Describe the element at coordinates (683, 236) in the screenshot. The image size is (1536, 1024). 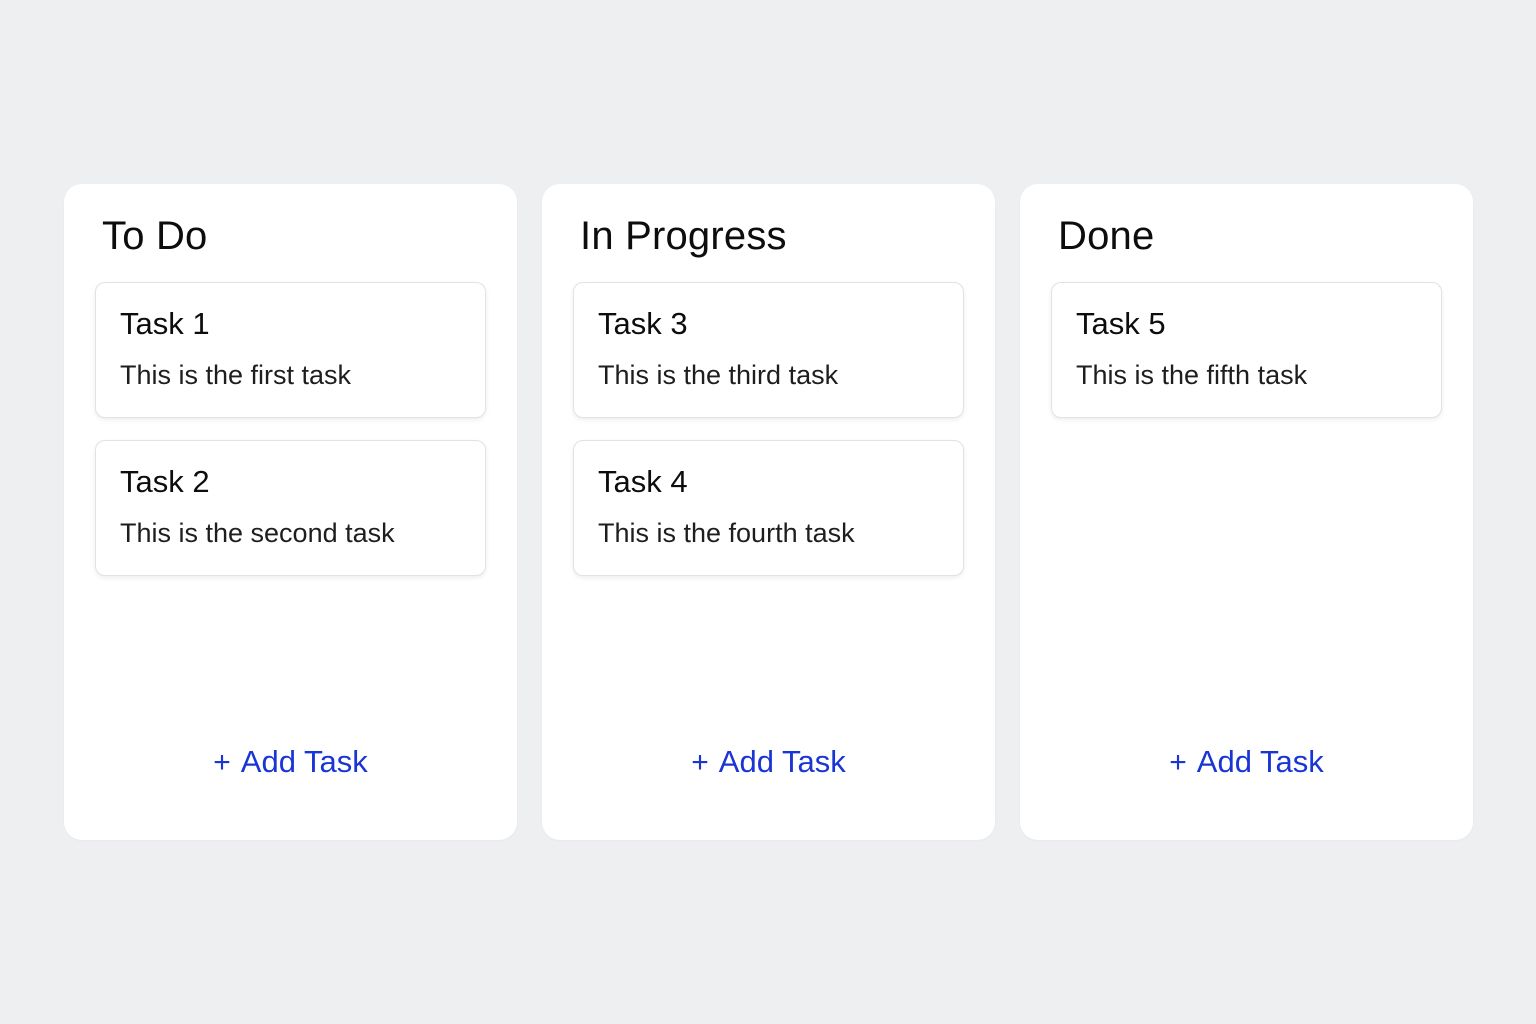
I see `column-title: In Progress` at that location.